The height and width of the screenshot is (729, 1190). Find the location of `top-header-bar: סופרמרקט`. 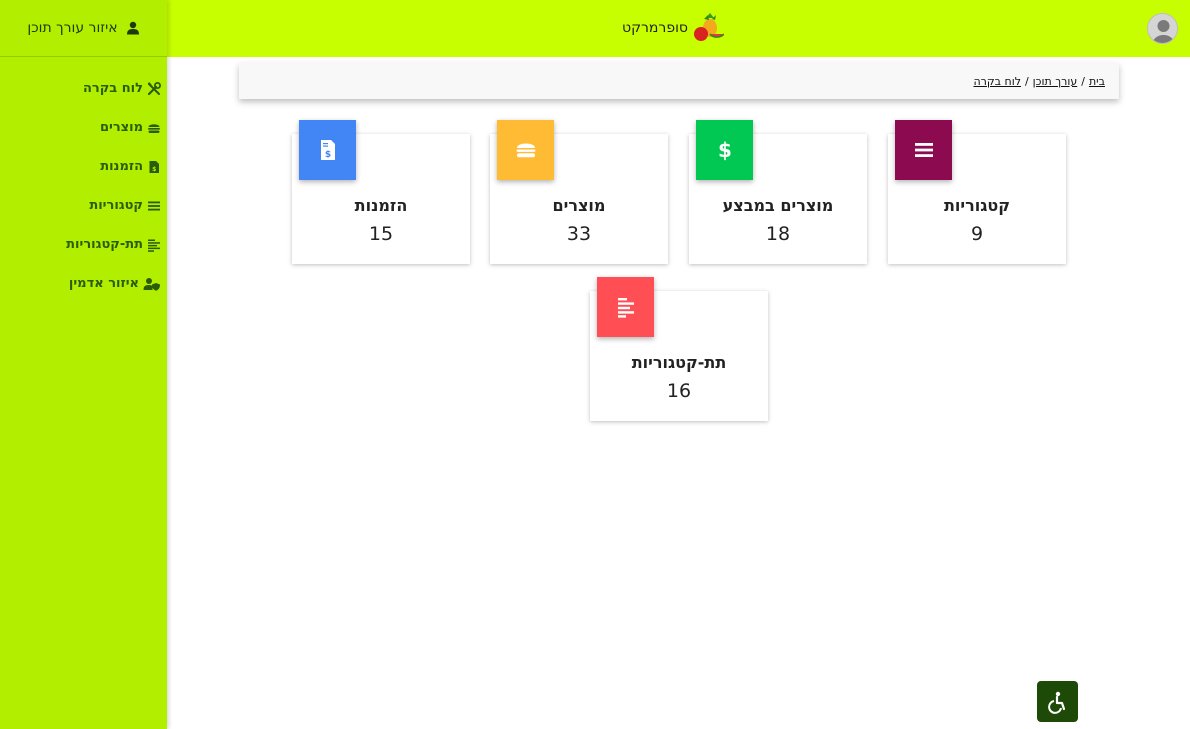

top-header-bar: סופרמרקט is located at coordinates (595, 28).